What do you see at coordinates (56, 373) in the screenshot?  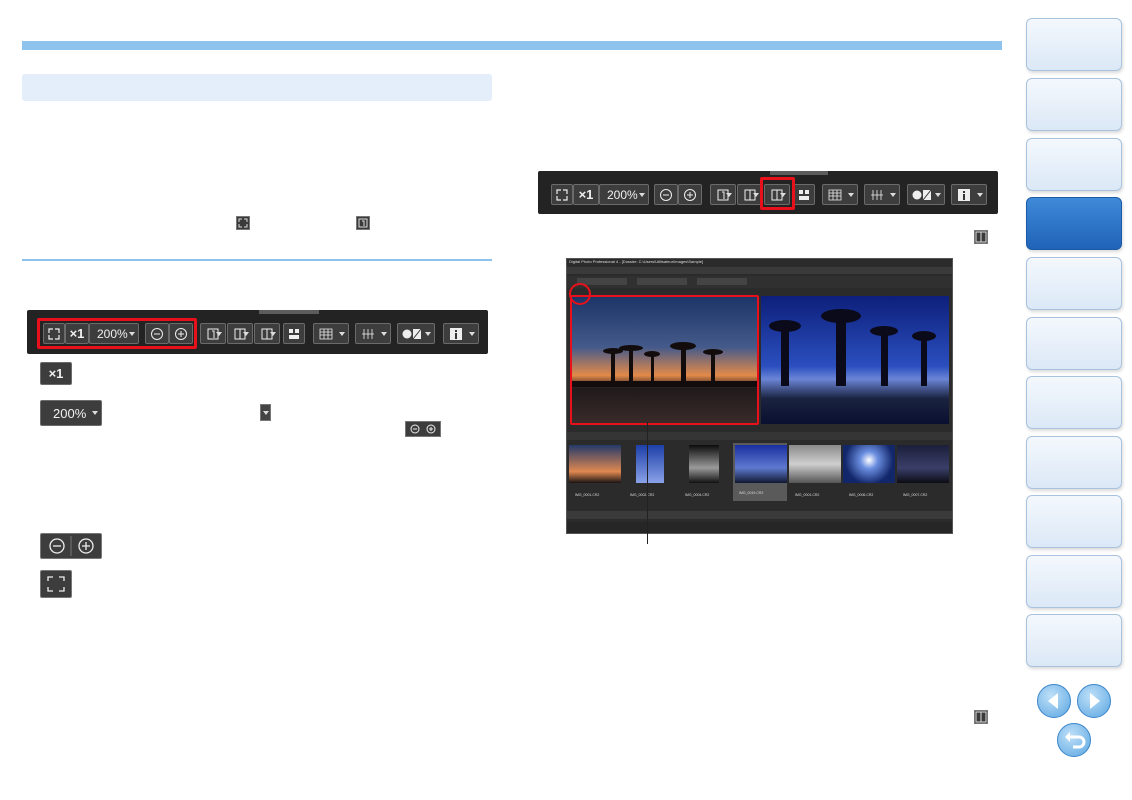 I see `legend-x1-icon: ×1` at bounding box center [56, 373].